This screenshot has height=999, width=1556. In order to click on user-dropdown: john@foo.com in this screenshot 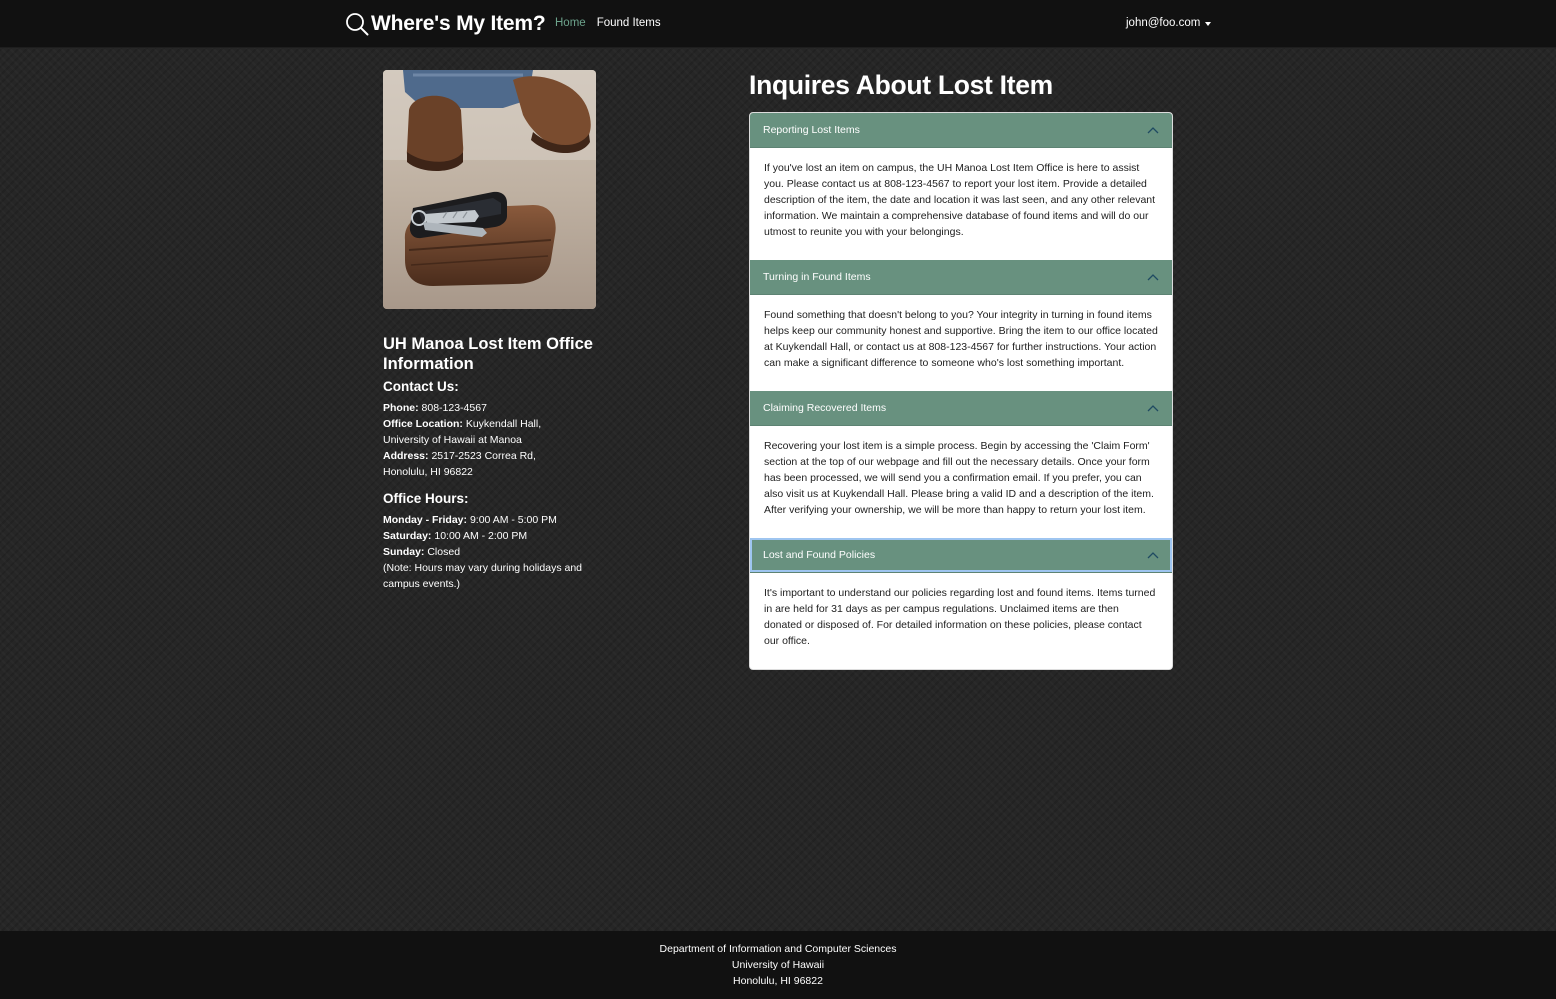, I will do `click(1169, 23)`.